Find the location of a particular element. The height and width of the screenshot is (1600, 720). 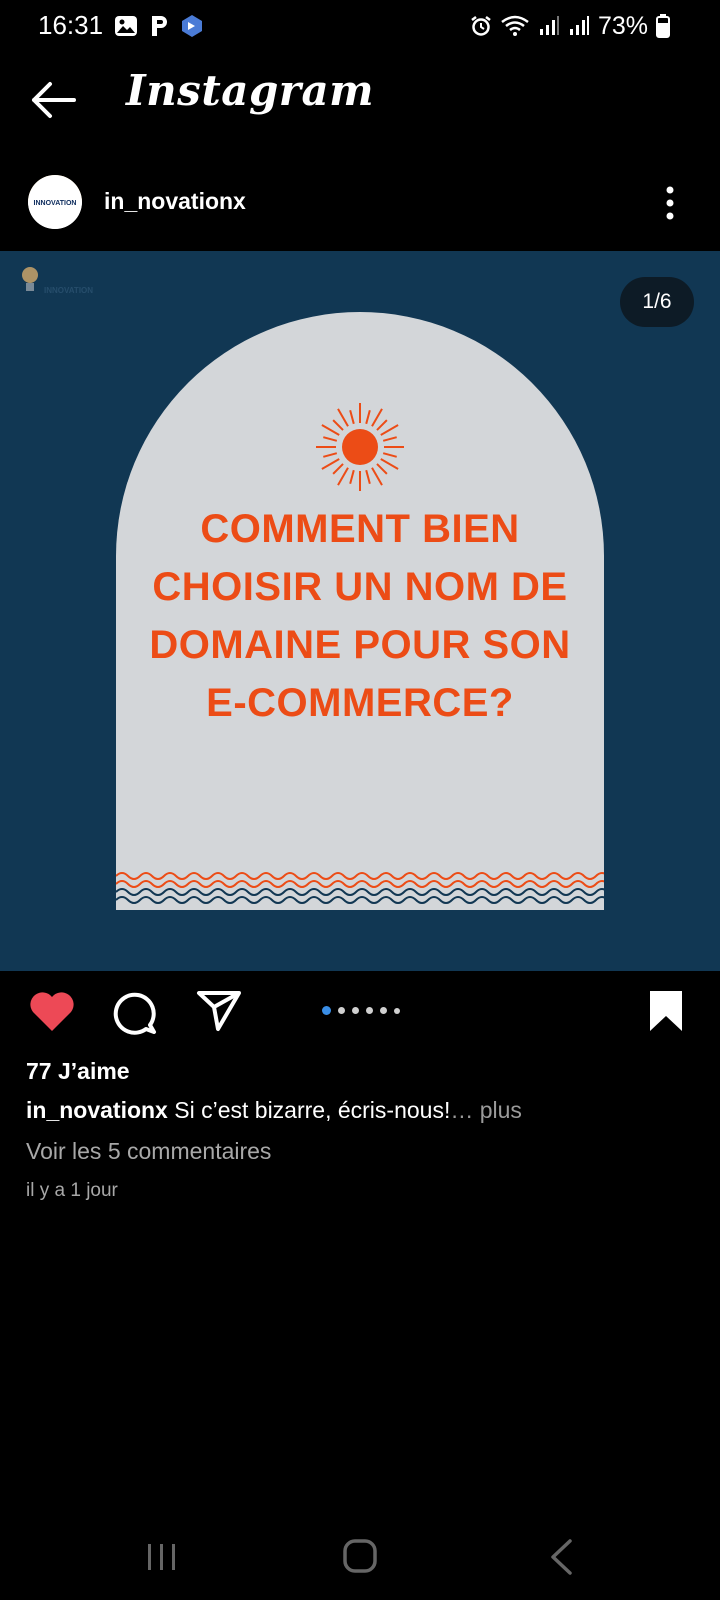

lightbulb-icon: INNOVATION is located at coordinates (57, 281).